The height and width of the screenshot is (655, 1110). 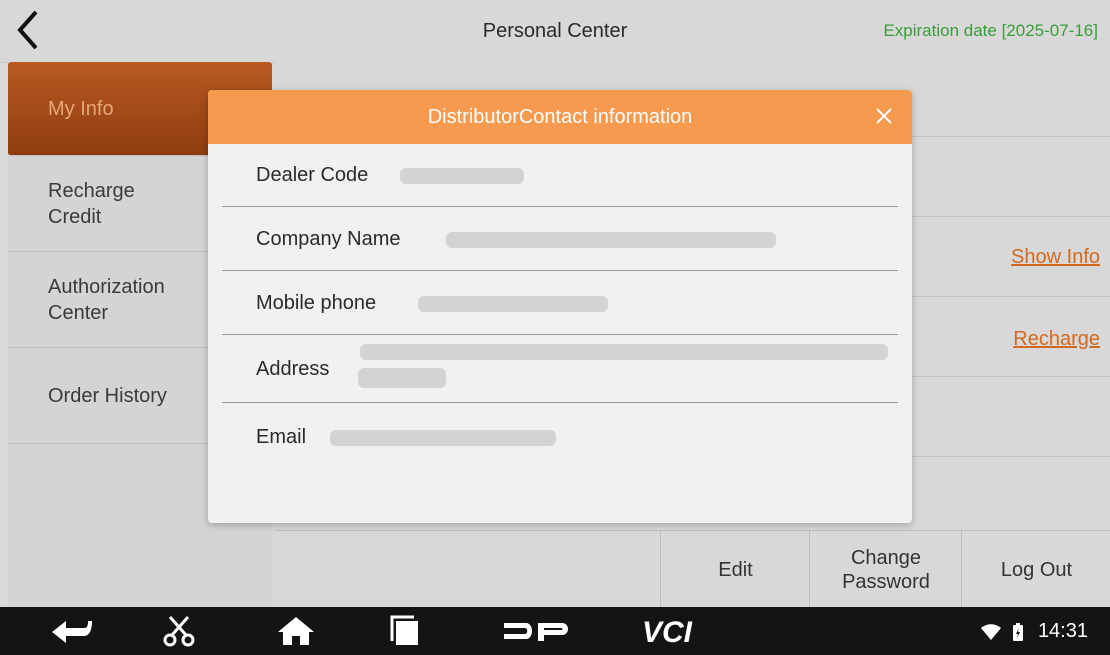 What do you see at coordinates (293, 369) in the screenshot?
I see `address-label: Address` at bounding box center [293, 369].